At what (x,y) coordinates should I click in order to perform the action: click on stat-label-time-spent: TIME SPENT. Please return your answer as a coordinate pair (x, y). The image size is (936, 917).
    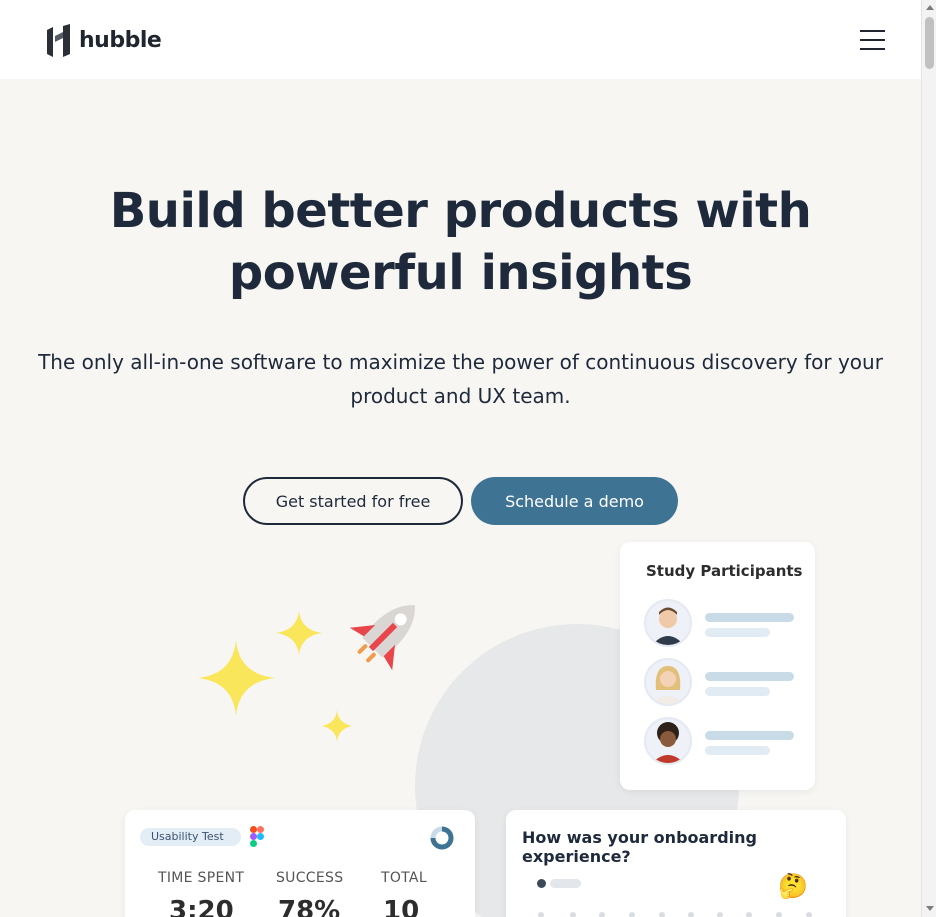
    Looking at the image, I should click on (201, 878).